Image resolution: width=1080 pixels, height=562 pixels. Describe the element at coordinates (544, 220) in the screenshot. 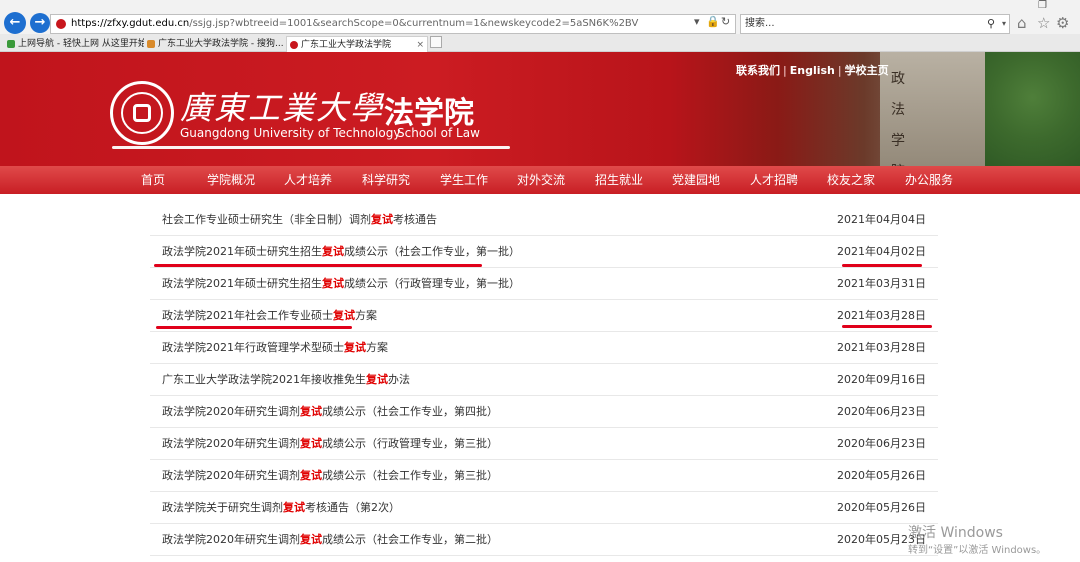

I see `list-item: 社会工作专业硕士研究生（非全日制）调剂复试考核通告 2021年04月04日` at that location.